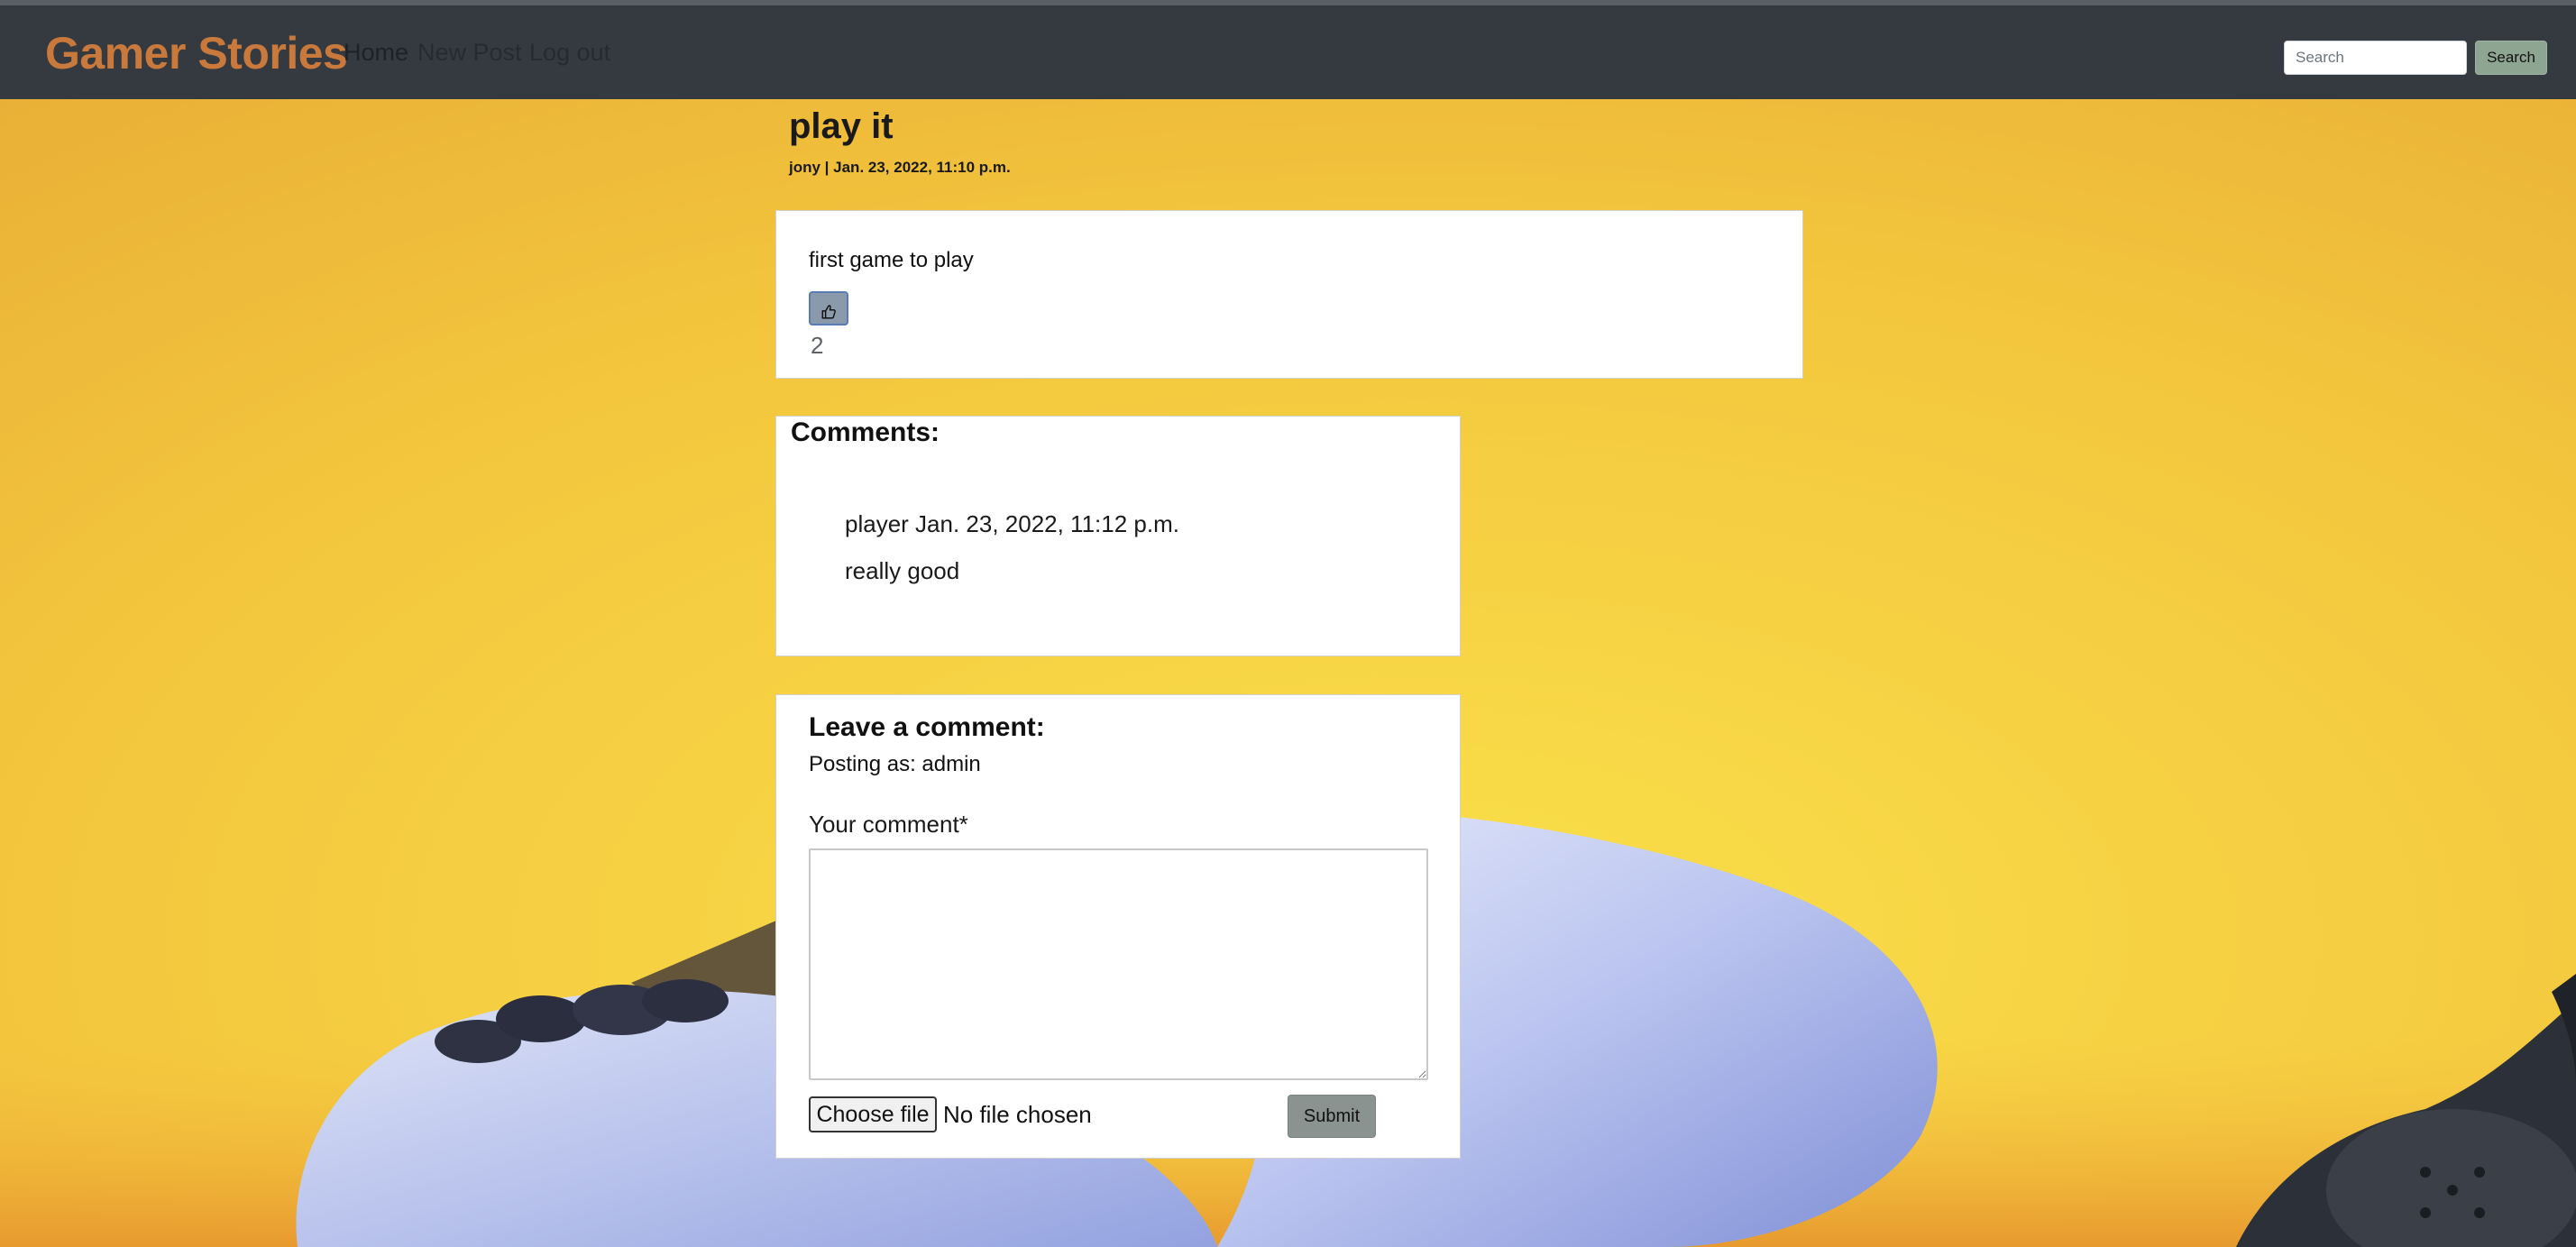  What do you see at coordinates (865, 432) in the screenshot?
I see `comments-heading: Comments:` at bounding box center [865, 432].